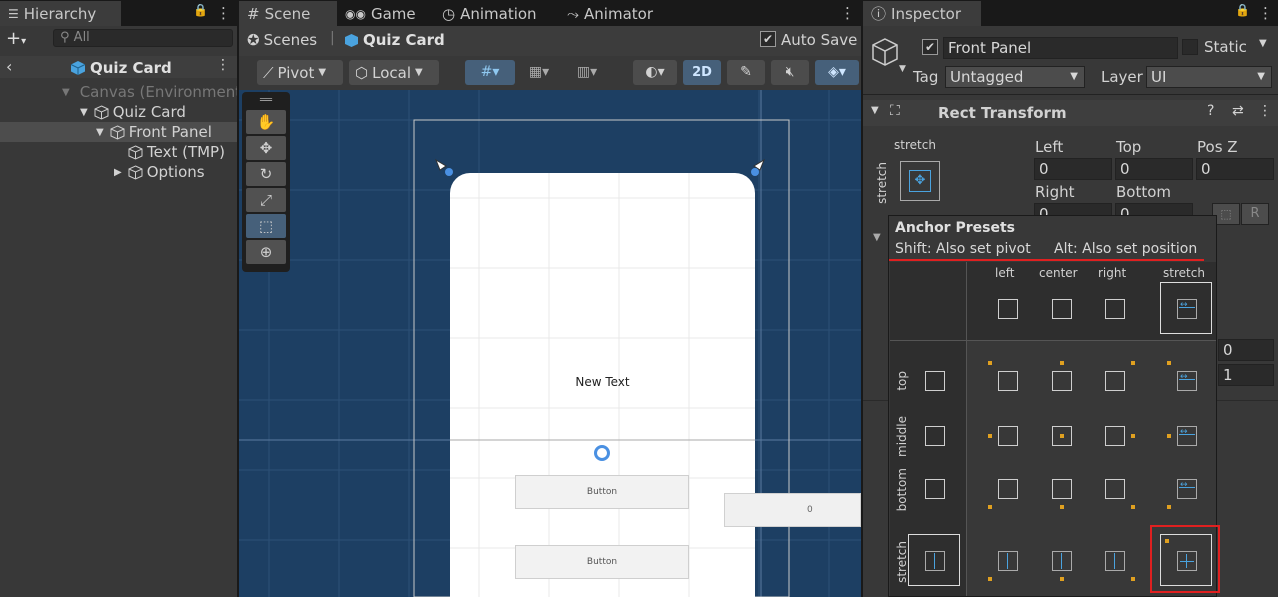  What do you see at coordinates (618, 13) in the screenshot?
I see `tab-animator-label: Animator` at bounding box center [618, 13].